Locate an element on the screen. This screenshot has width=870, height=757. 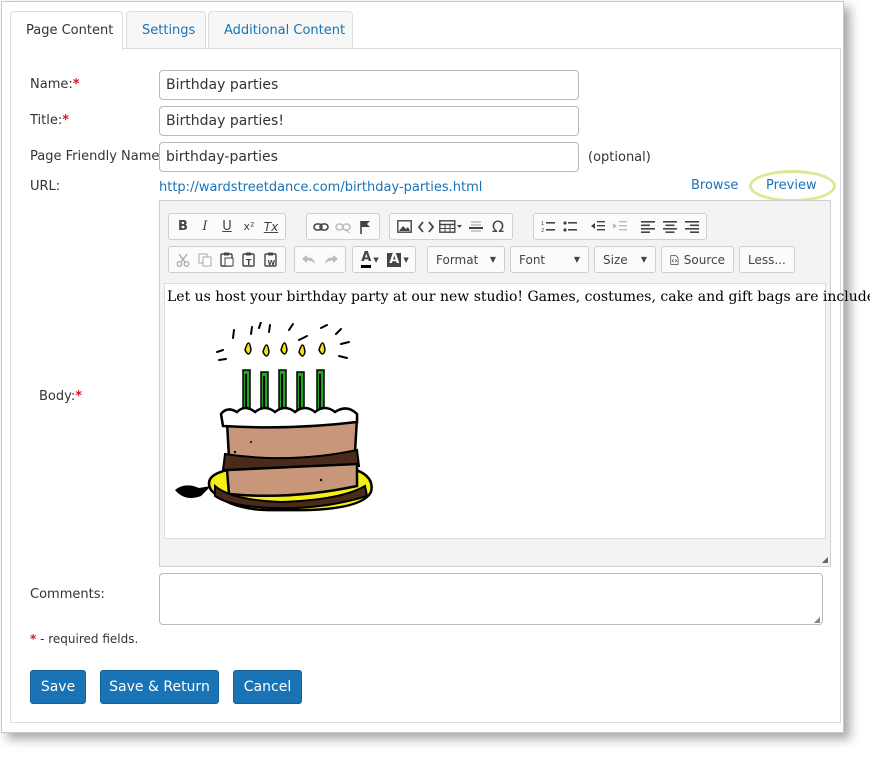
align-right-icon is located at coordinates (692, 227).